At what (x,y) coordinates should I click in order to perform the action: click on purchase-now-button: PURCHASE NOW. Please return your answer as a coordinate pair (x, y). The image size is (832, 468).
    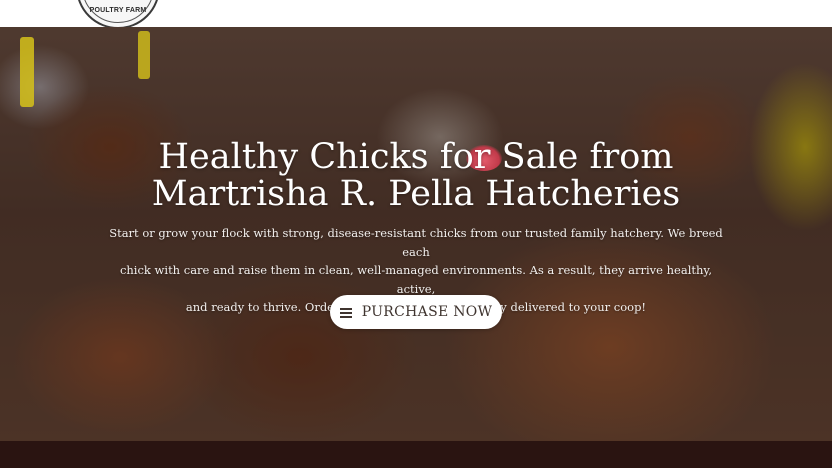
    Looking at the image, I should click on (416, 312).